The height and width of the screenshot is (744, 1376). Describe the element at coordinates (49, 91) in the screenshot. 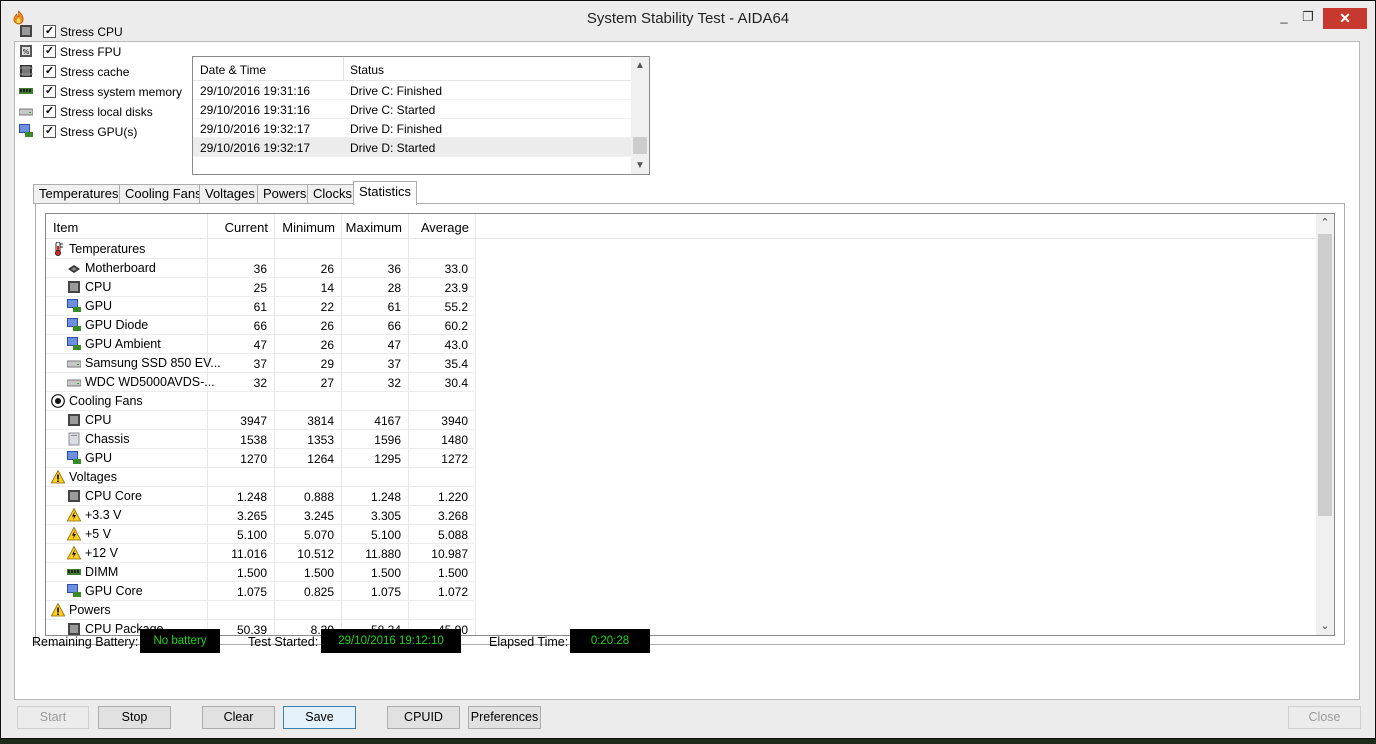

I see `stress-memory-checkbox: ✓` at that location.